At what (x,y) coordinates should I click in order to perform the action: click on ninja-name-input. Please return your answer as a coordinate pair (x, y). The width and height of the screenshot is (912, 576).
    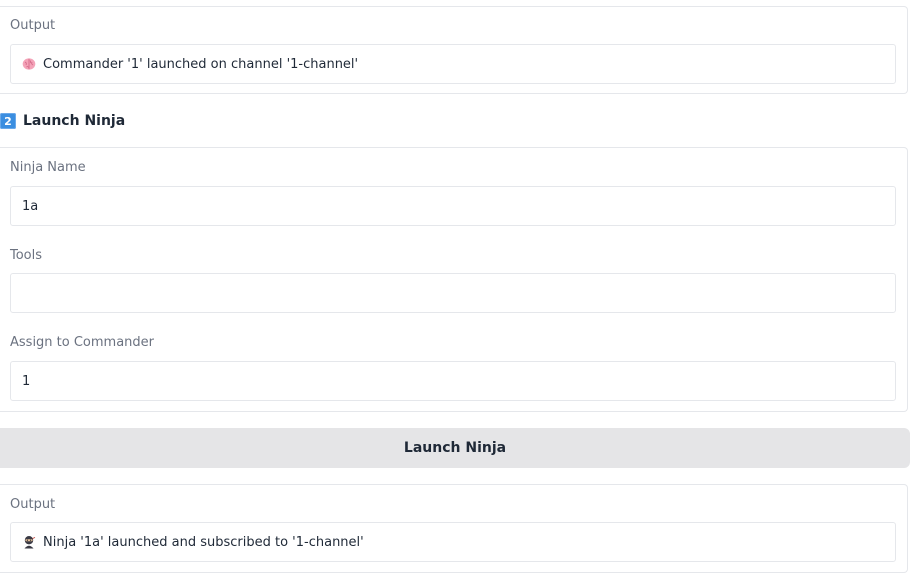
    Looking at the image, I should click on (453, 206).